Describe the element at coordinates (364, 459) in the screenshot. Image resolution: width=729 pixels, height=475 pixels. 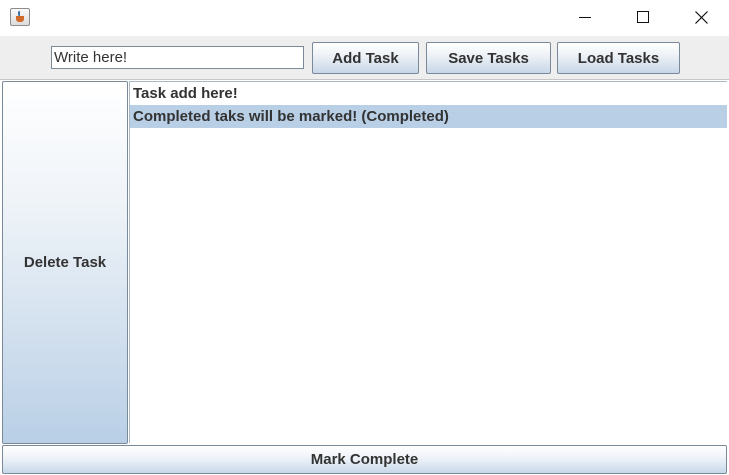
I see `mark-complete-button: Mark Complete` at that location.